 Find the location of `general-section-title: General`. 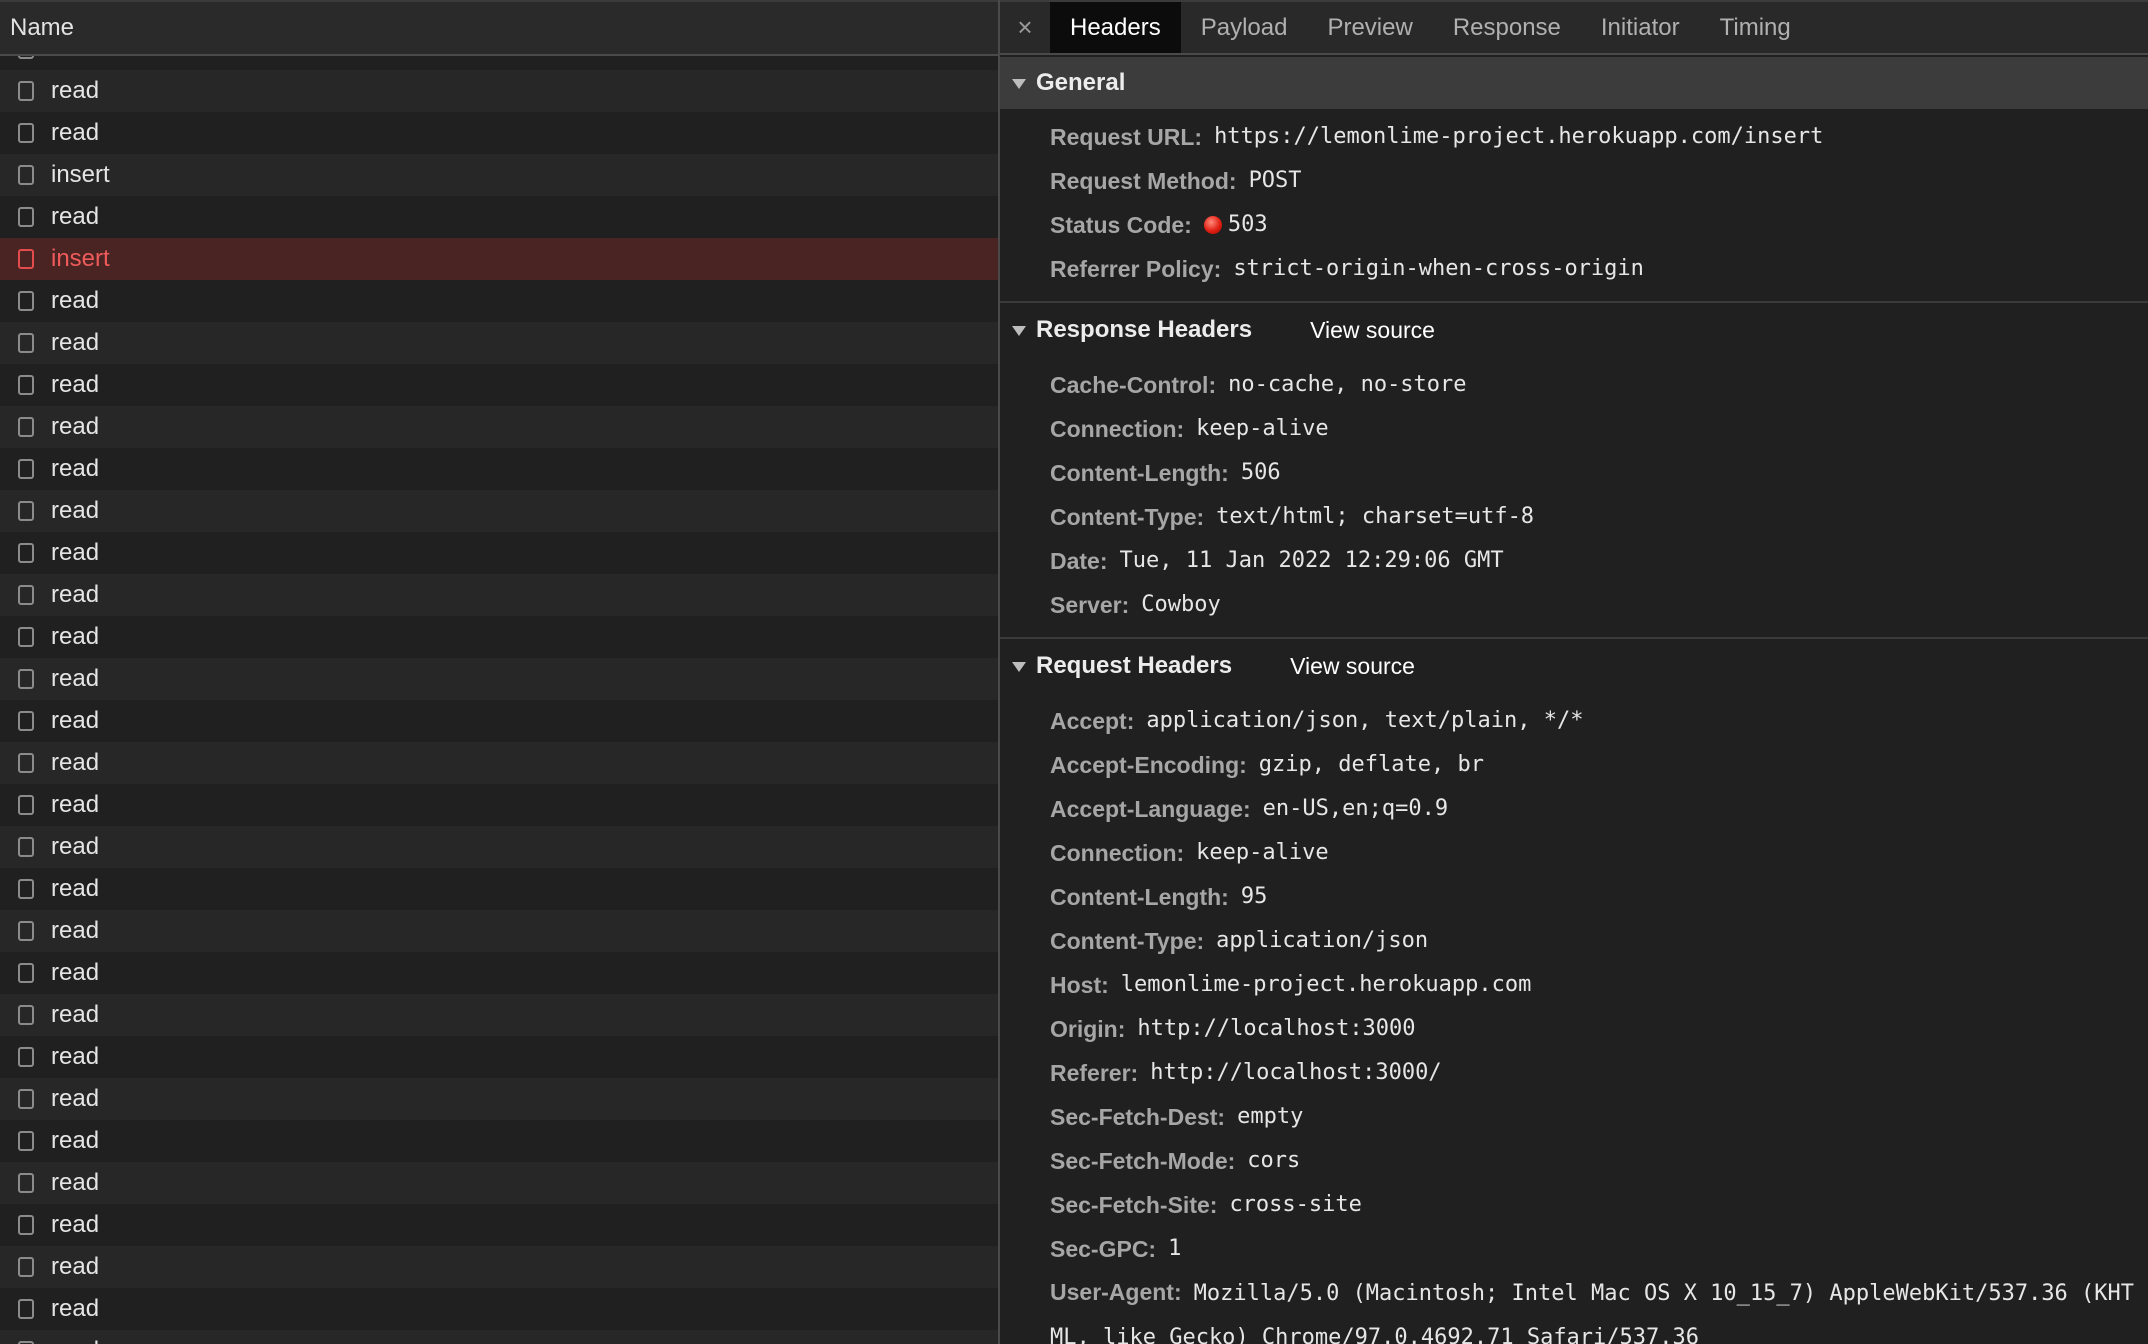

general-section-title: General is located at coordinates (1081, 82).